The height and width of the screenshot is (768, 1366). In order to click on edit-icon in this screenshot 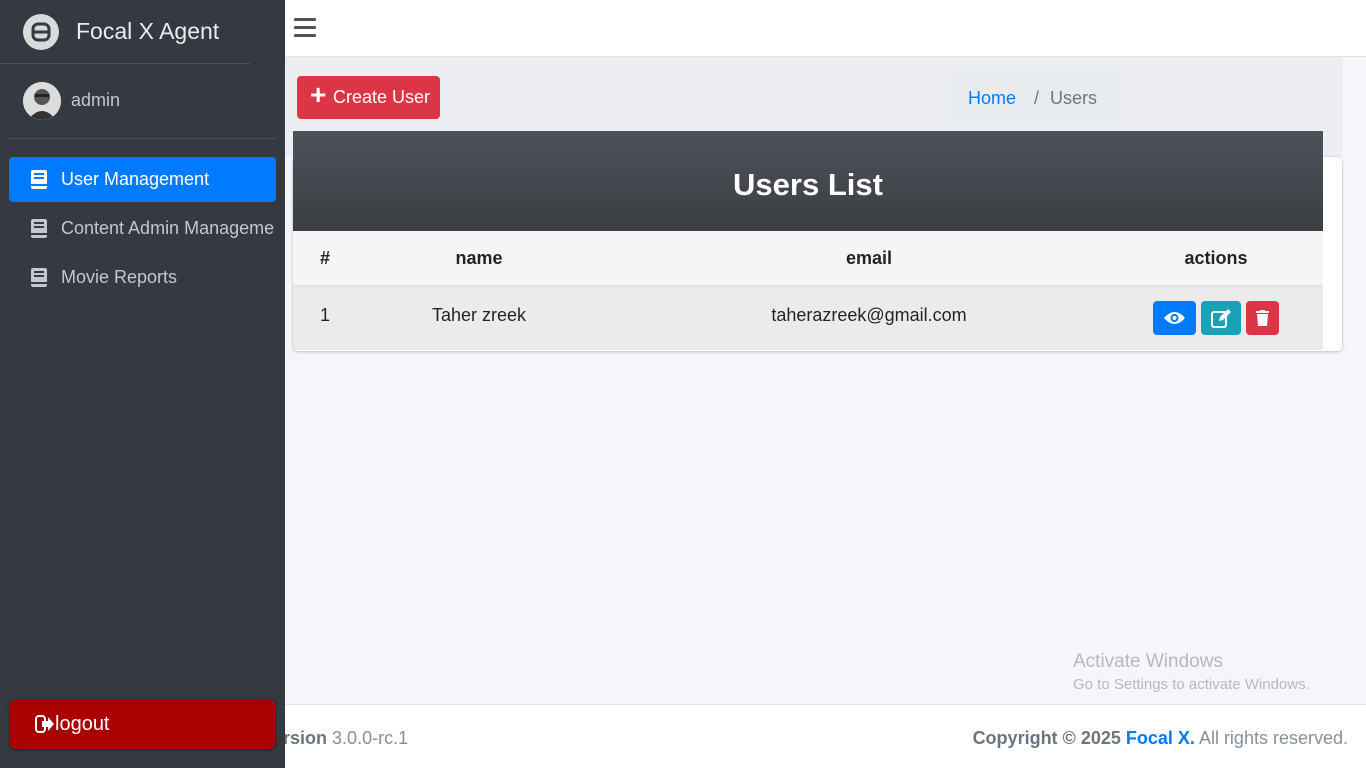, I will do `click(1221, 318)`.